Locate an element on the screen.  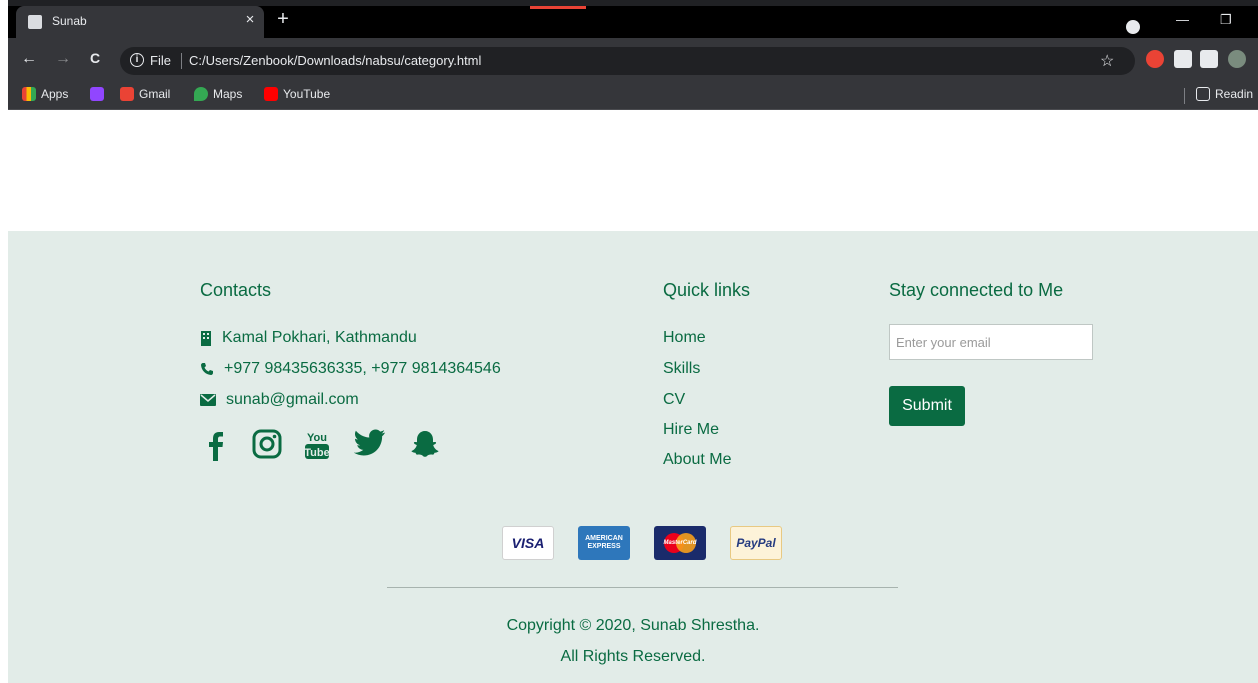
quick-link-cv: CV is located at coordinates (674, 400).